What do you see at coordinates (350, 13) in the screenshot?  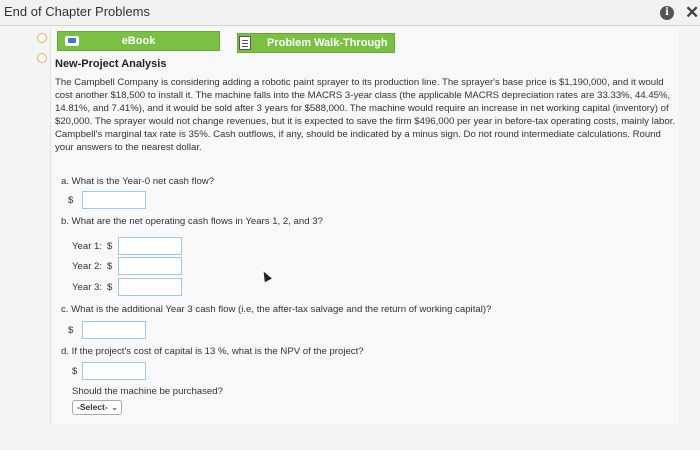 I see `title-bar: End of Chapter Problems i ✕` at bounding box center [350, 13].